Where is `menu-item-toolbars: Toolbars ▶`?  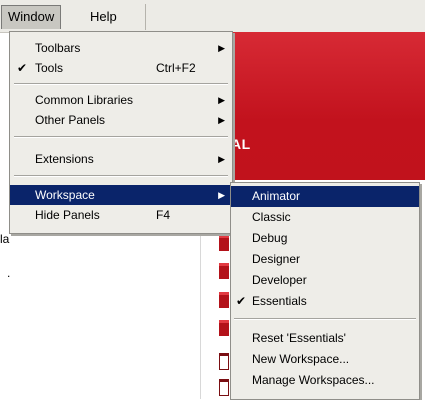
menu-item-toolbars: Toolbars ▶ is located at coordinates (121, 48).